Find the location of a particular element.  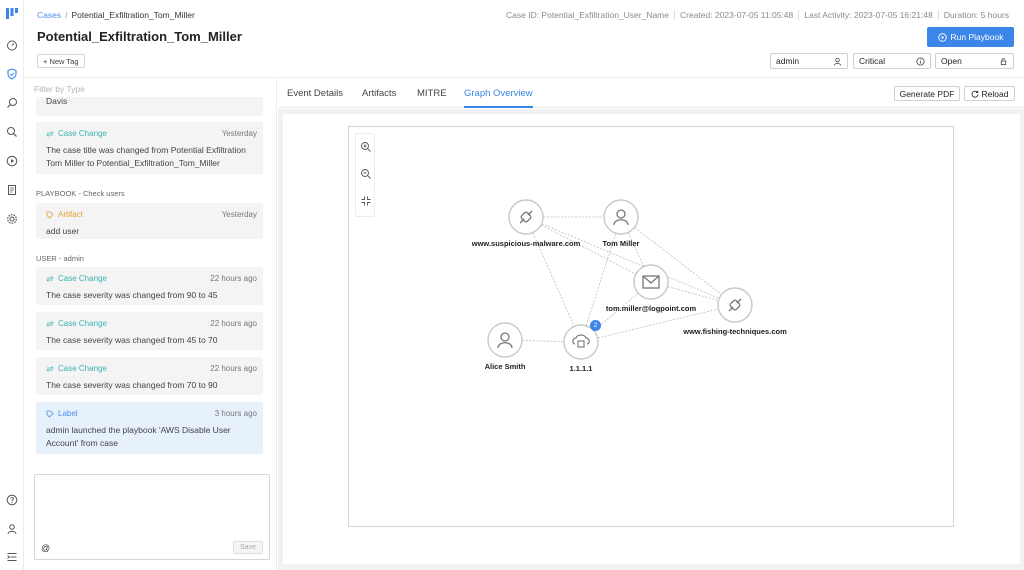

activity-card-text: Davis is located at coordinates (57, 101).